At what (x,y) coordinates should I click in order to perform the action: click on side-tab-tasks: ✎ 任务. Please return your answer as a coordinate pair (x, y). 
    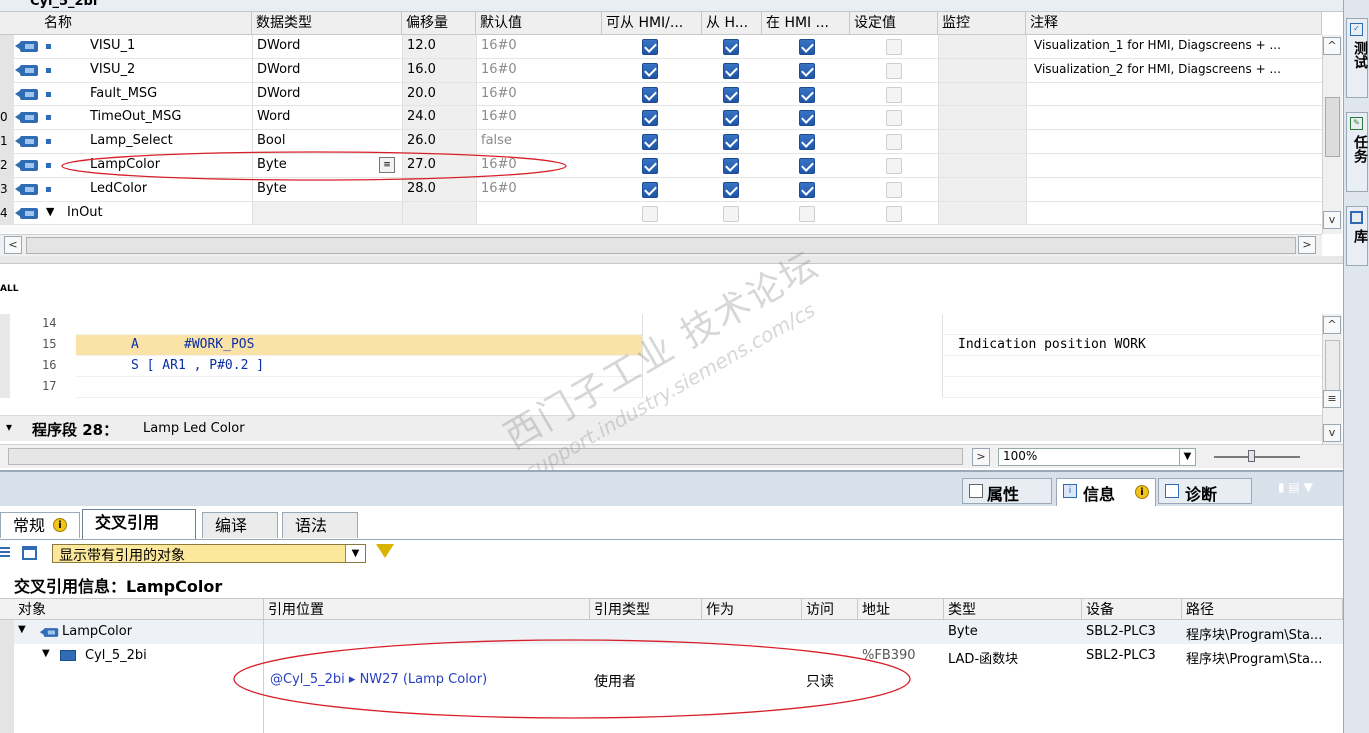
    Looking at the image, I should click on (1357, 152).